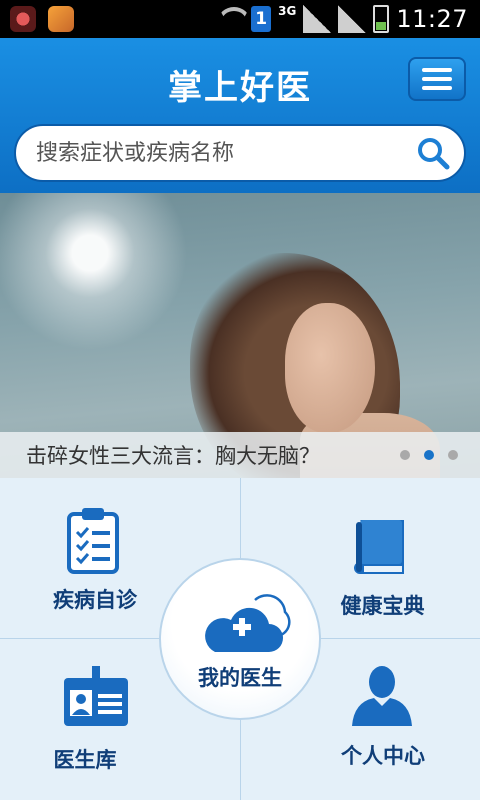  Describe the element at coordinates (381, 19) in the screenshot. I see `battery-icon` at that location.